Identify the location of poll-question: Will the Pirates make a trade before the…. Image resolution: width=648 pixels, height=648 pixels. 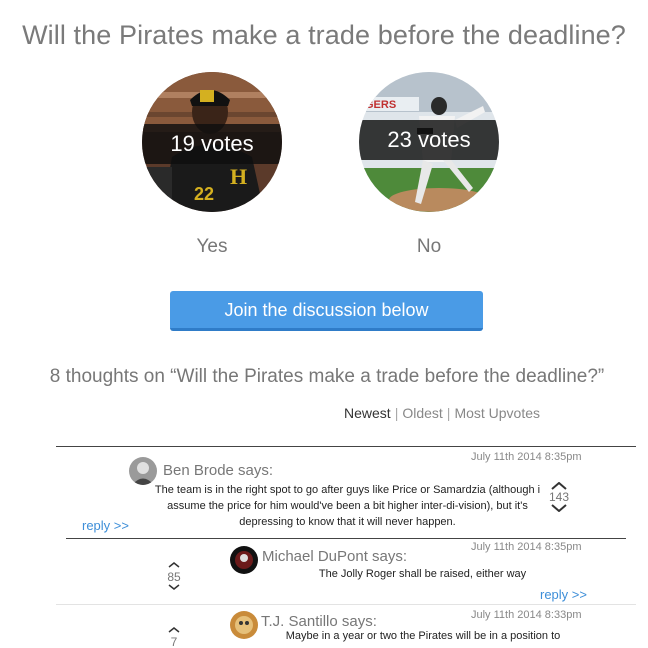
(324, 35).